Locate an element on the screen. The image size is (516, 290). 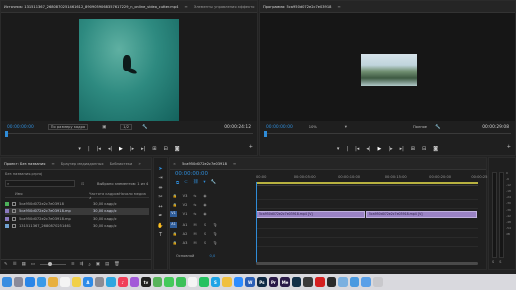
maps-icon is located at coordinates (157, 282).